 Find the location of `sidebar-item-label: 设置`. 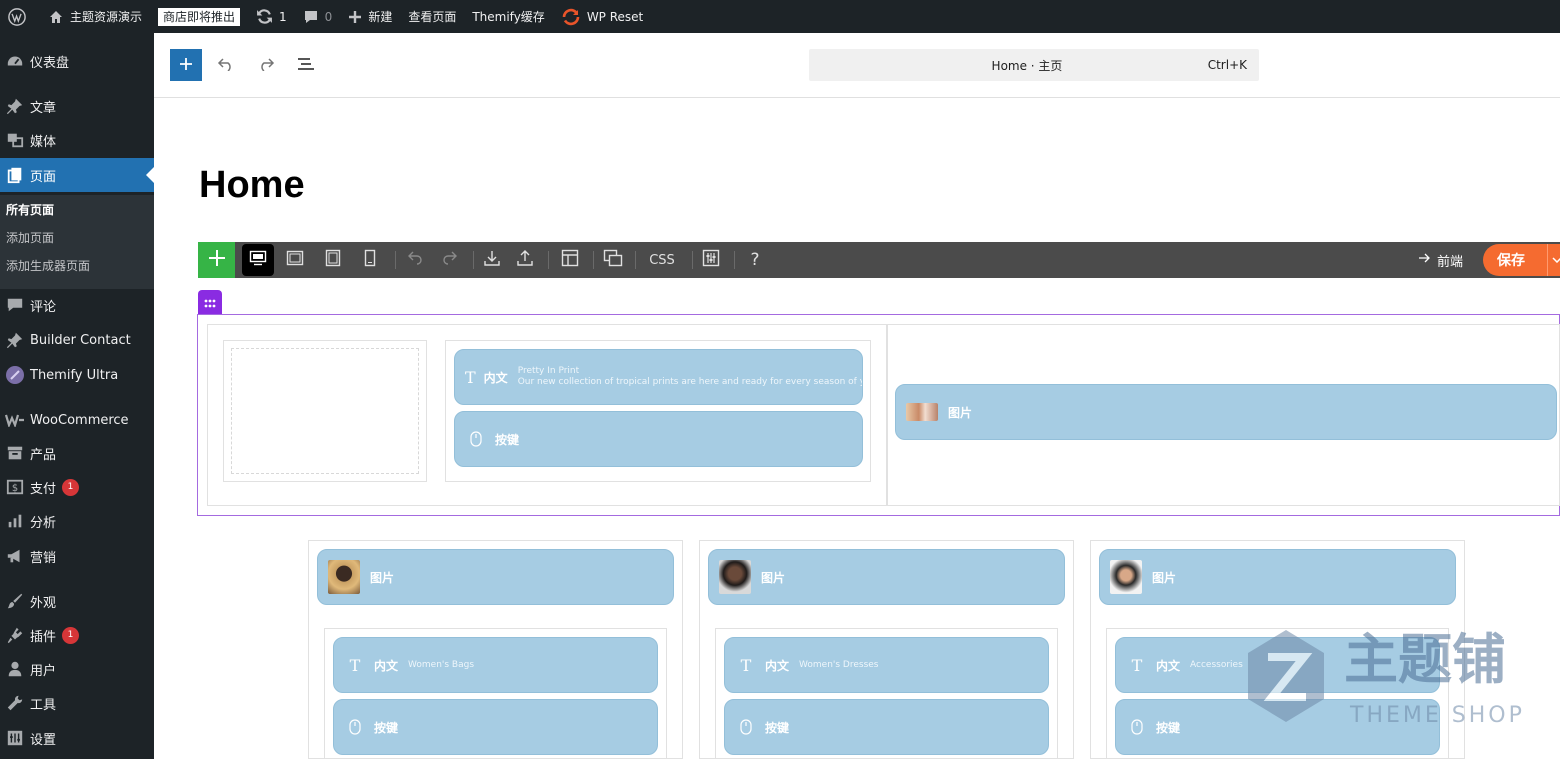

sidebar-item-label: 设置 is located at coordinates (43, 740).